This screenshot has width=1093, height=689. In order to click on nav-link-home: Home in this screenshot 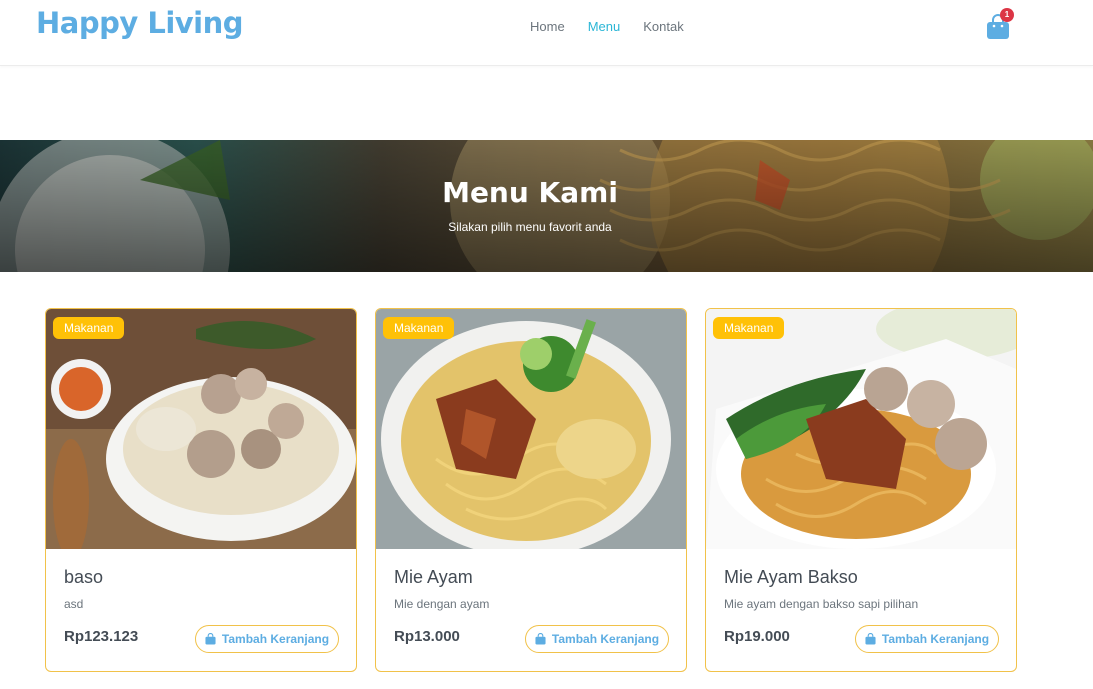, I will do `click(547, 26)`.